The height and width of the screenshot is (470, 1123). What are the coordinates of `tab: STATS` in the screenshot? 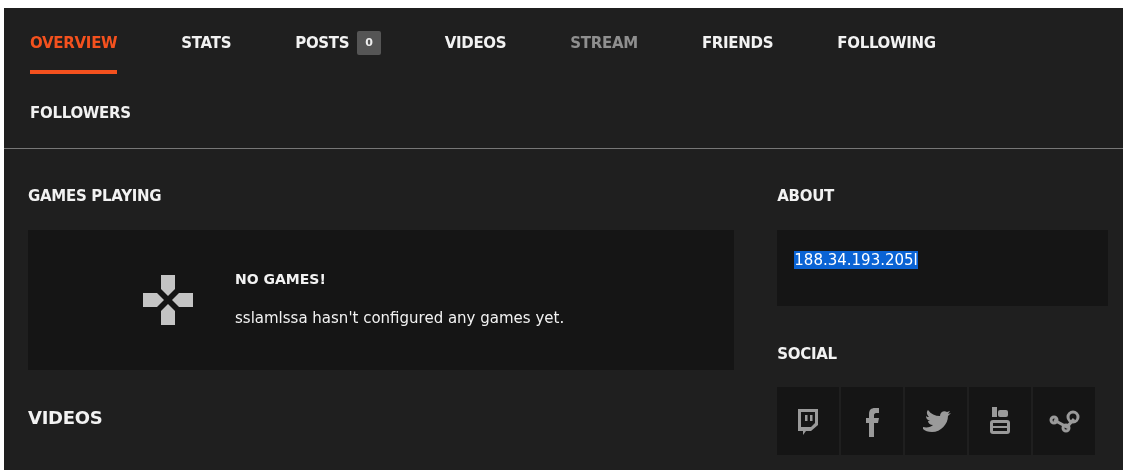 It's located at (206, 43).